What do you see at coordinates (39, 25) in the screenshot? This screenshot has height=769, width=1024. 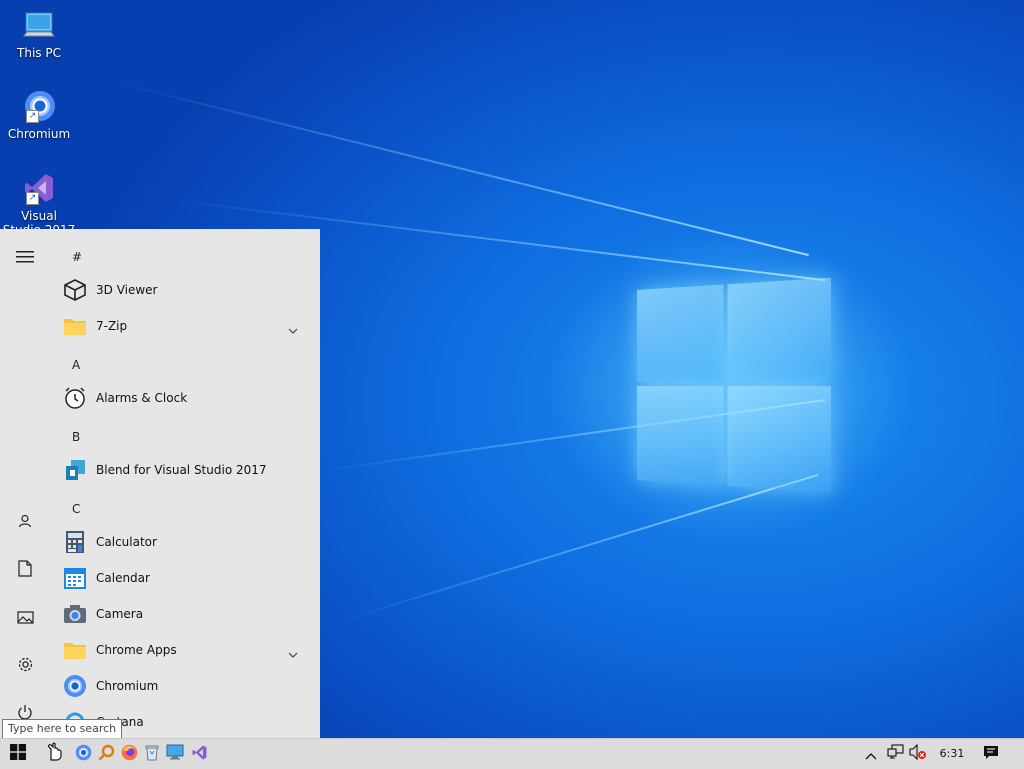 I see `computer-icon` at bounding box center [39, 25].